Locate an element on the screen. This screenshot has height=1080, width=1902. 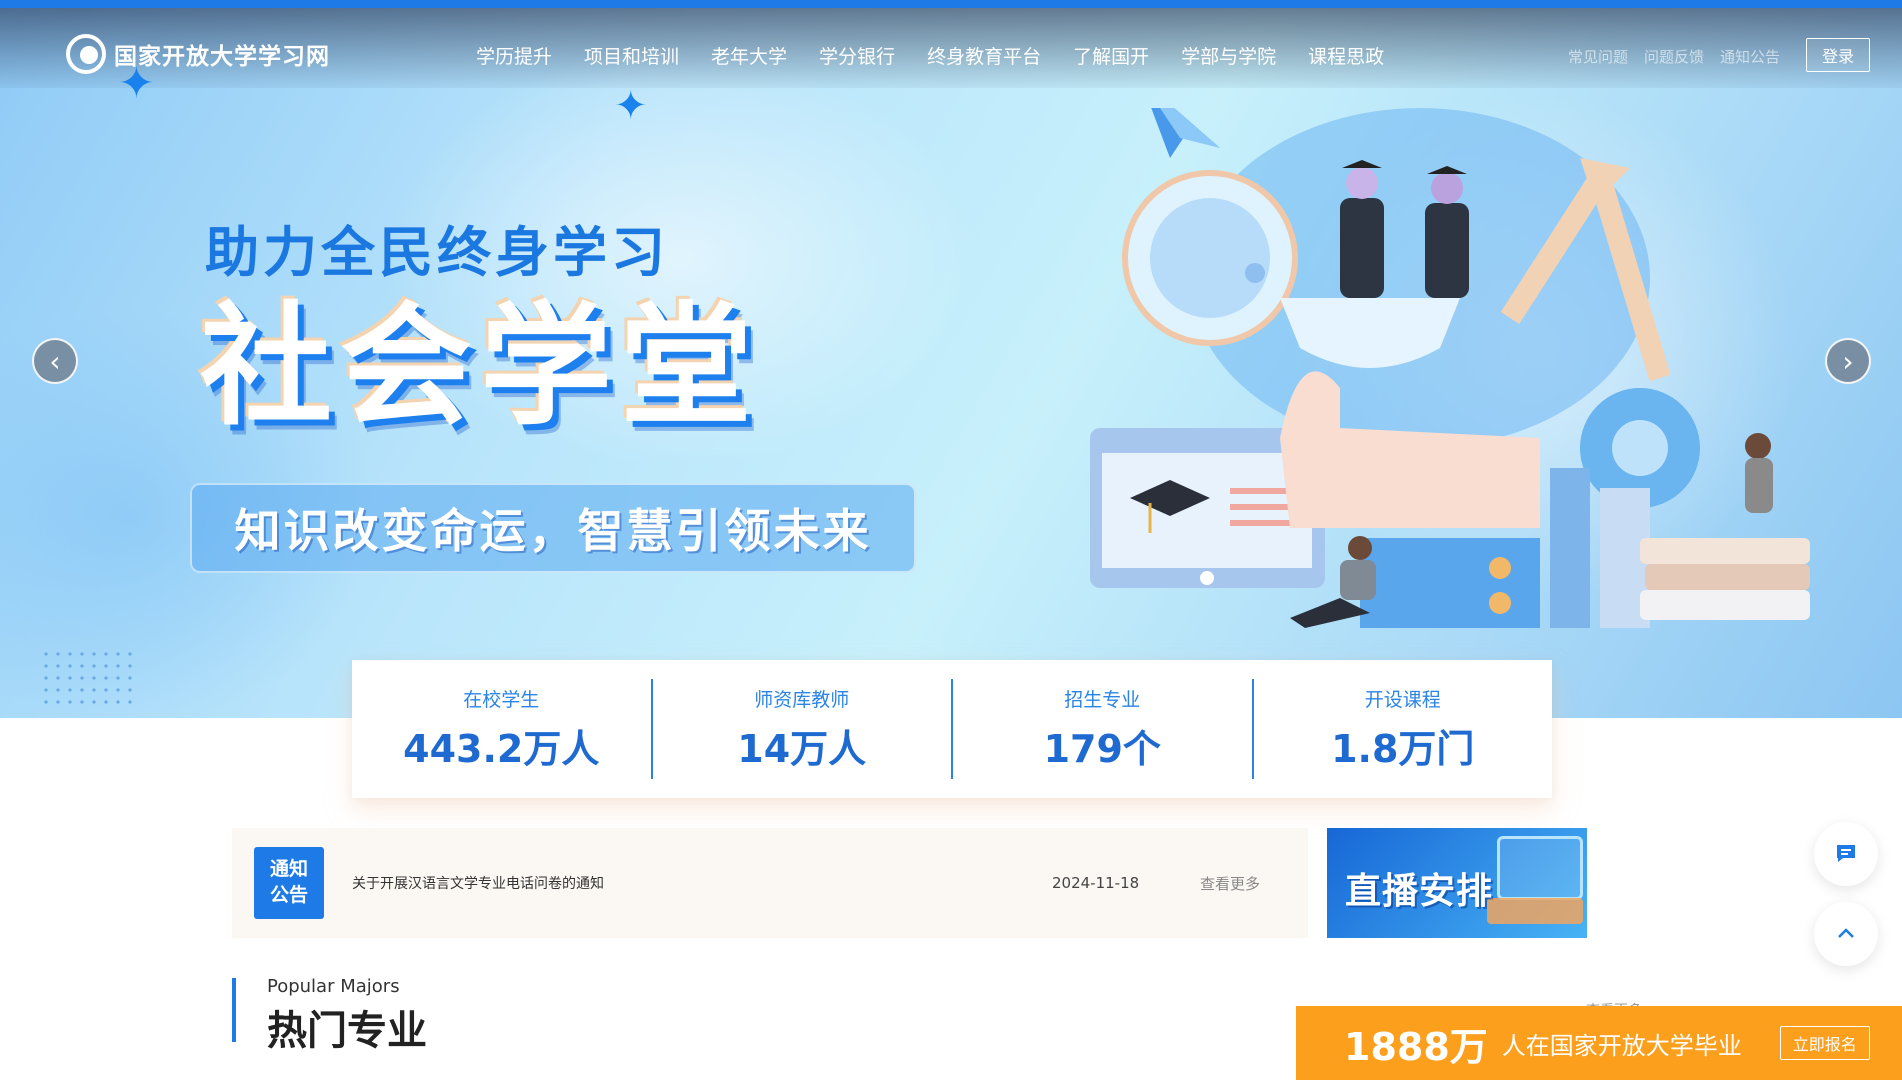
nav-item-about: 了解国开 is located at coordinates (1111, 55).